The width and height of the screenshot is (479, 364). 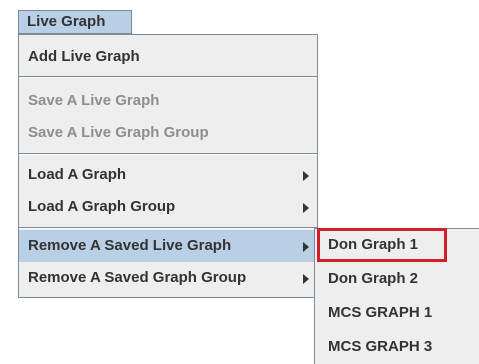 I want to click on menu-item-label: Load A Graph Group, so click(x=102, y=206).